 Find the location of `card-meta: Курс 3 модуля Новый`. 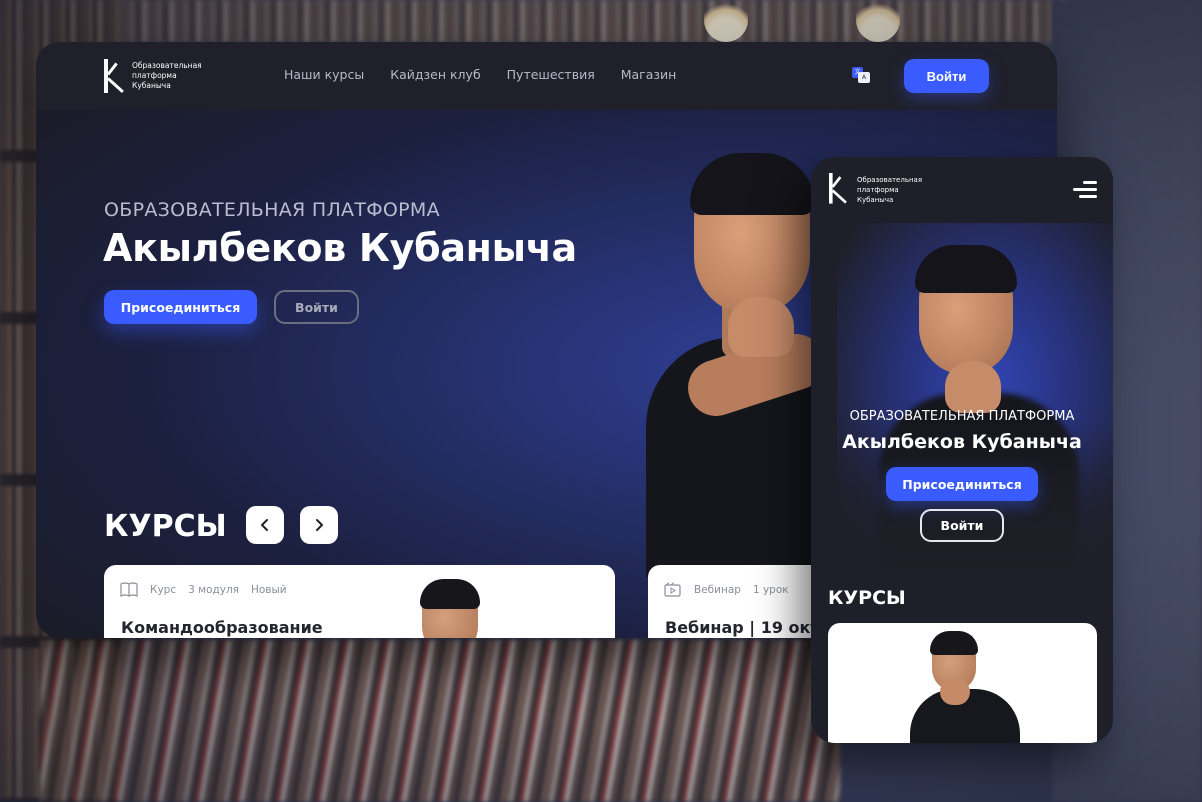

card-meta: Курс 3 модуля Новый is located at coordinates (203, 589).